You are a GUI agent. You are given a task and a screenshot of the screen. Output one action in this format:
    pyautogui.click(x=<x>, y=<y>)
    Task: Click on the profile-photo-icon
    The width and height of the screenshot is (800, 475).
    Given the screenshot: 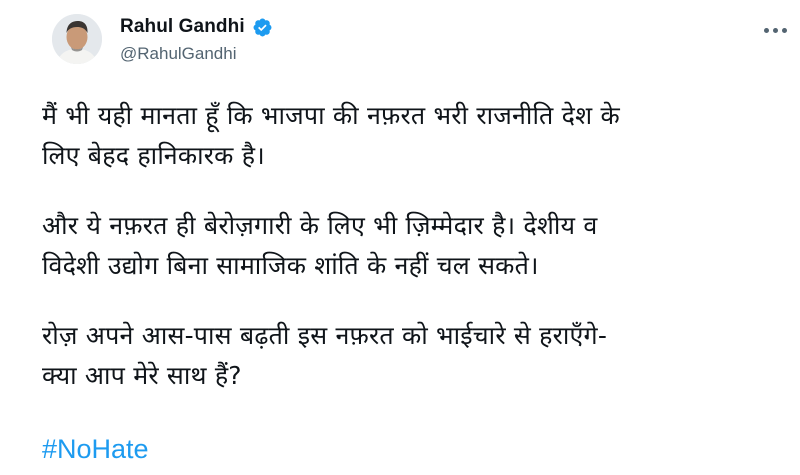 What is the action you would take?
    pyautogui.click(x=77, y=39)
    